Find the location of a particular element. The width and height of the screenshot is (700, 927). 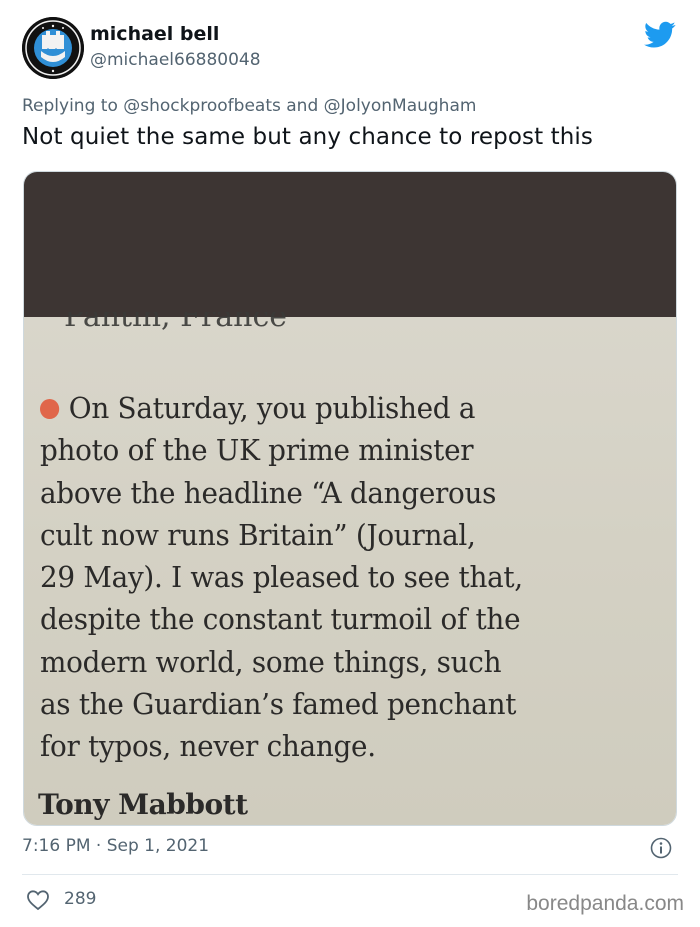

newcastle-crest-icon is located at coordinates (53, 48).